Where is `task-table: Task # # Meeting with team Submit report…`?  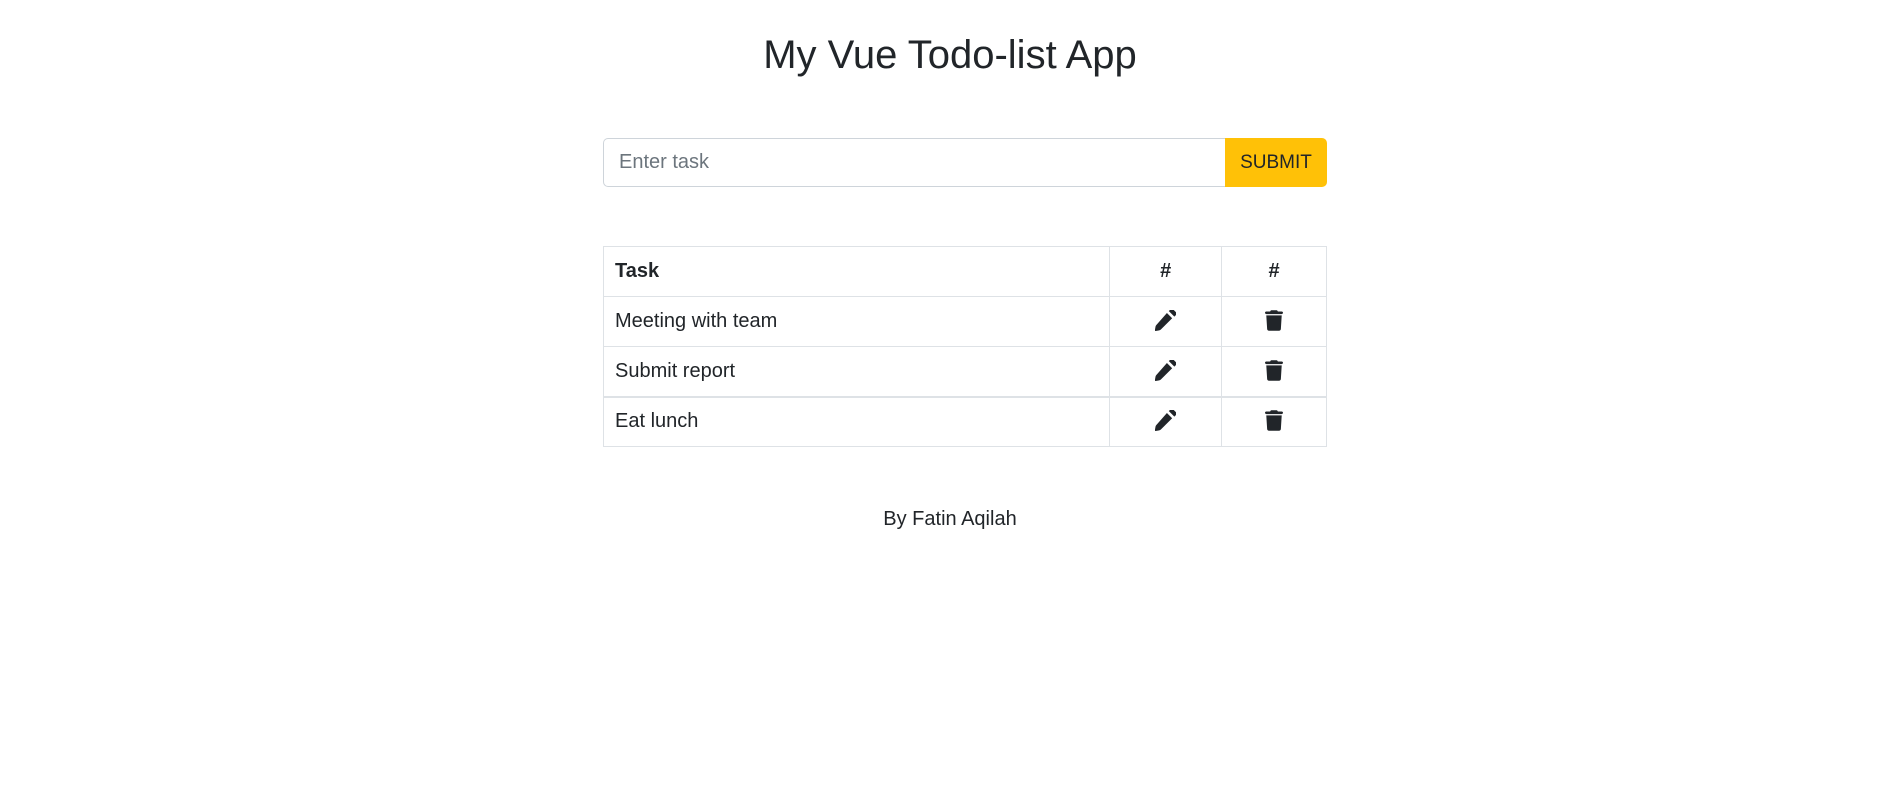
task-table: Task # # Meeting with team Submit report… is located at coordinates (964, 346).